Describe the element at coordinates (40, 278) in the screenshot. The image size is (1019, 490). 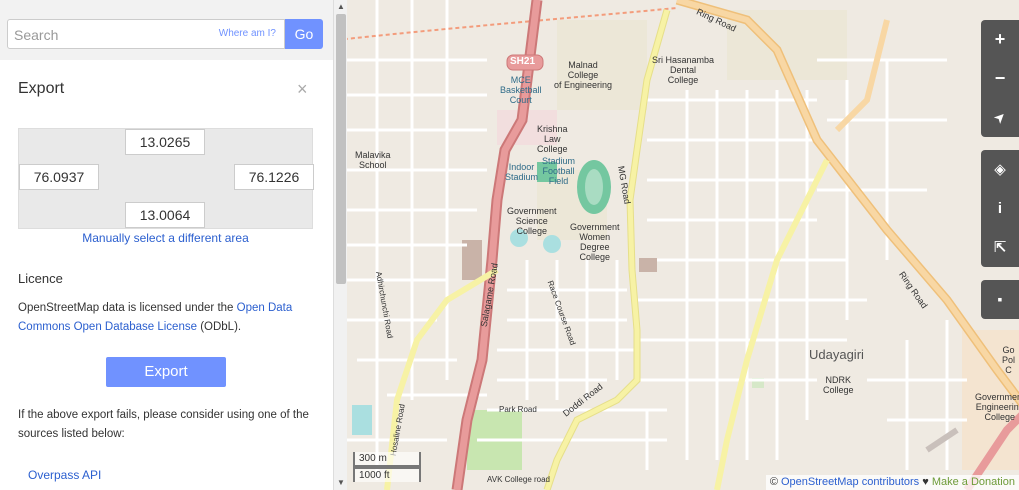
I see `licence-heading: Licence` at that location.